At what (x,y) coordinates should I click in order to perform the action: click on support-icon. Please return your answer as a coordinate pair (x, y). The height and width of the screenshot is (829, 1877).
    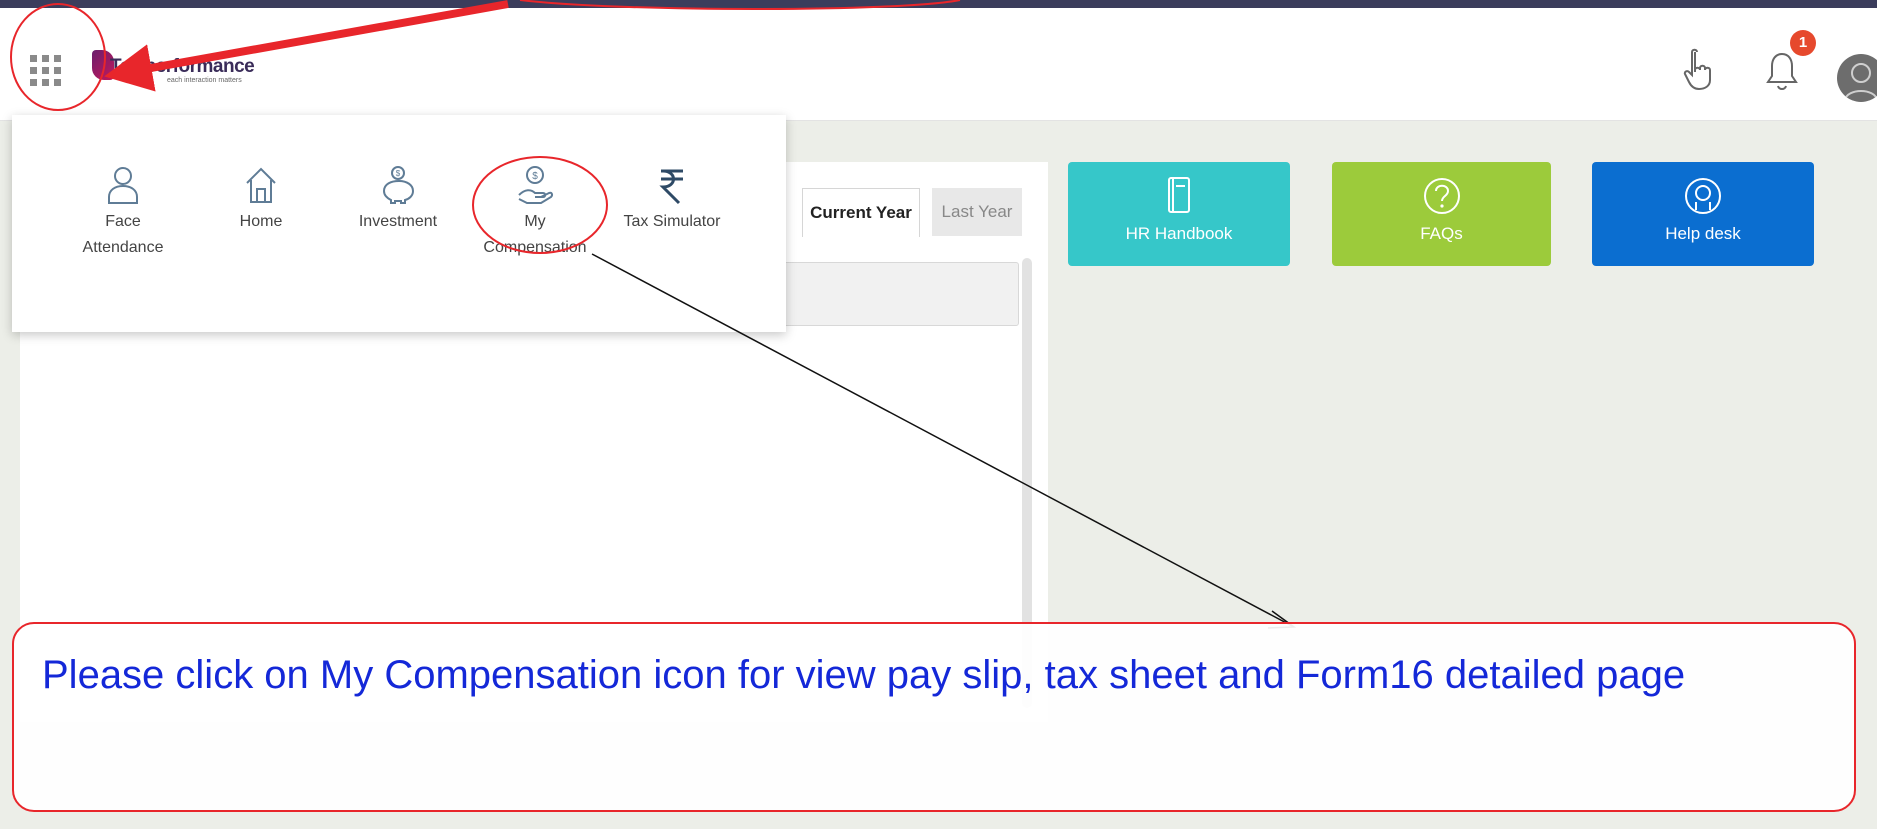
    Looking at the image, I should click on (1703, 196).